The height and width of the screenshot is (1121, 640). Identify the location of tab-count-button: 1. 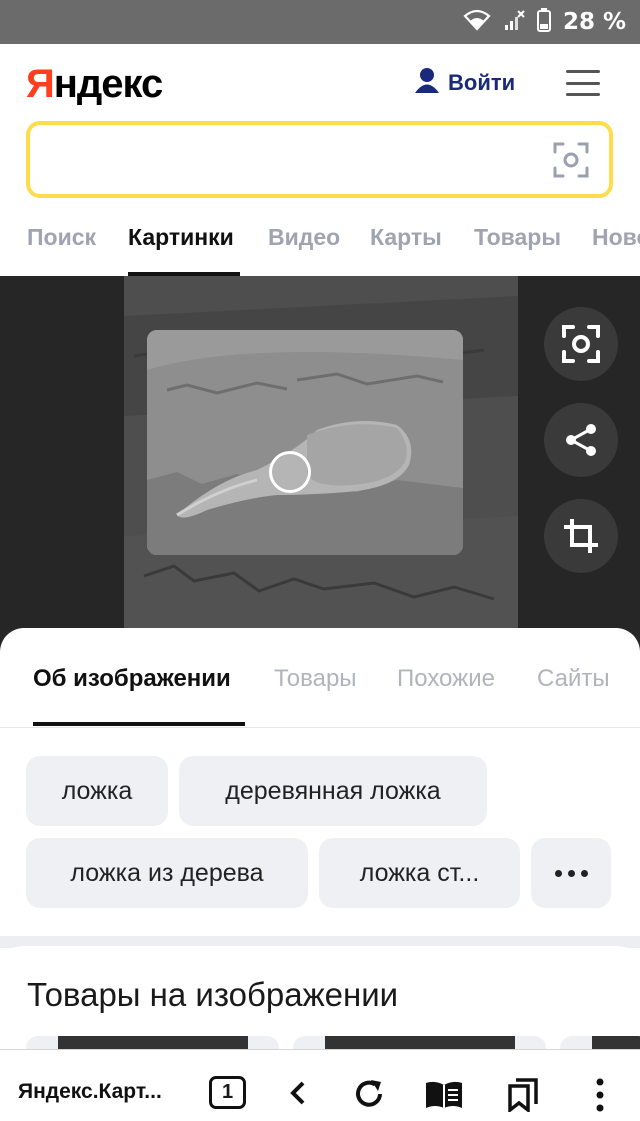
(227, 1092).